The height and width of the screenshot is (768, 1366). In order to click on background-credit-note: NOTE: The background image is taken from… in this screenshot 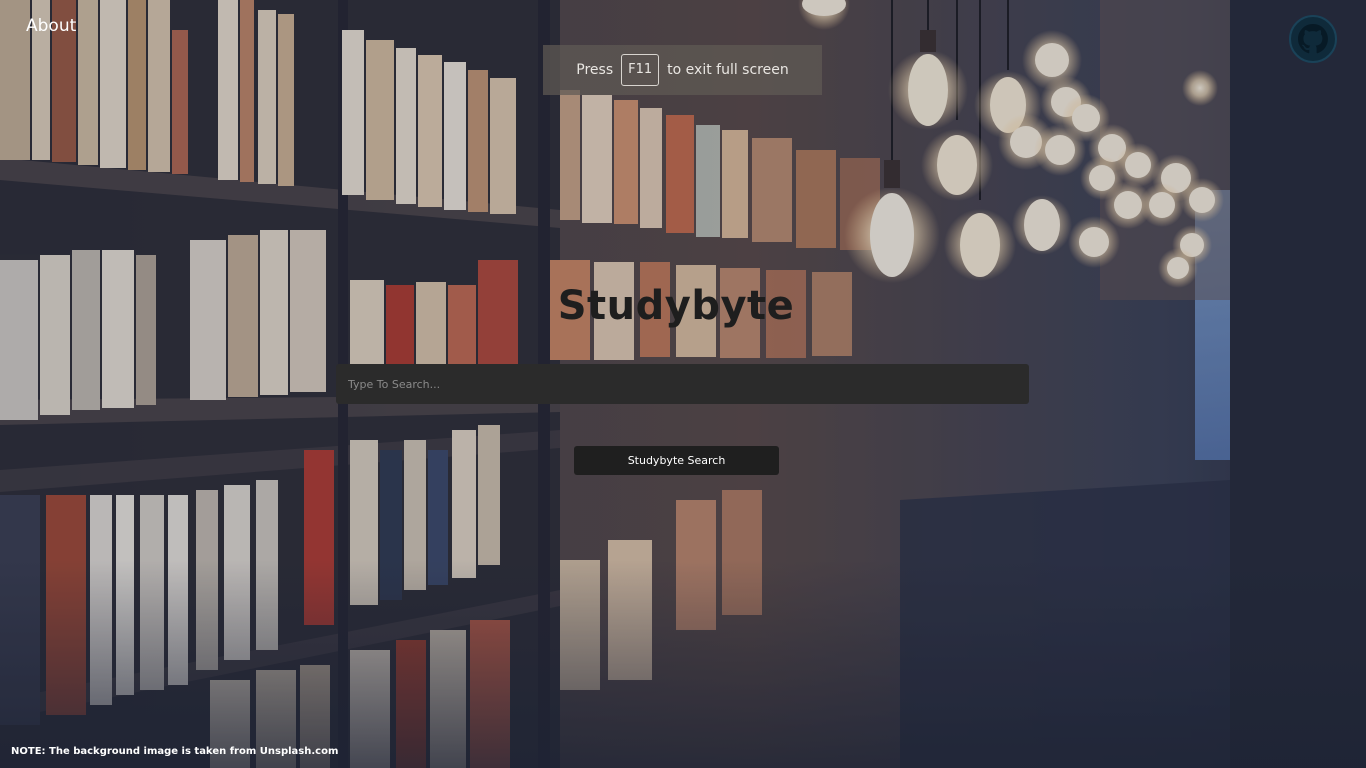, I will do `click(175, 751)`.